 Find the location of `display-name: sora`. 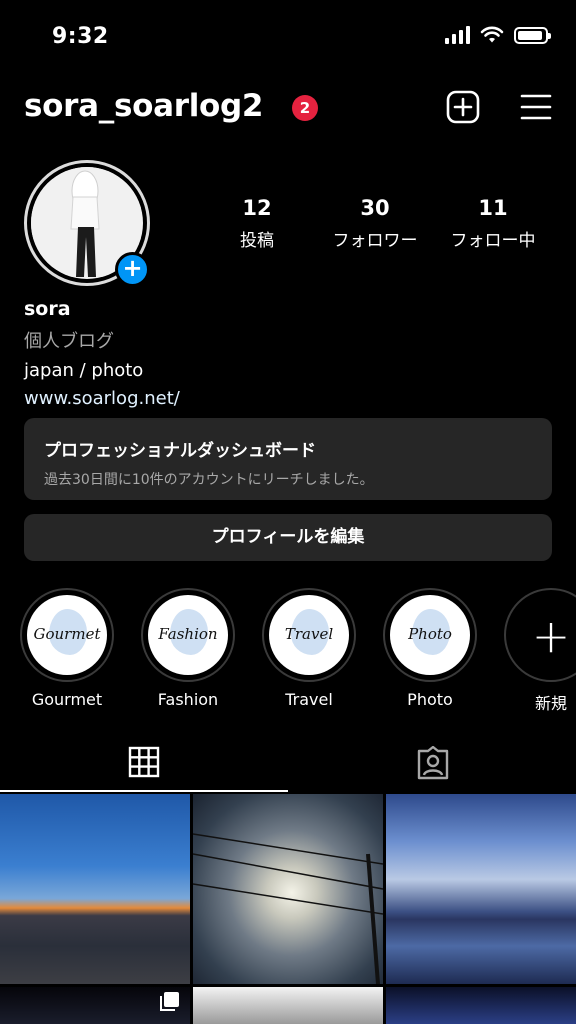

display-name: sora is located at coordinates (47, 309).